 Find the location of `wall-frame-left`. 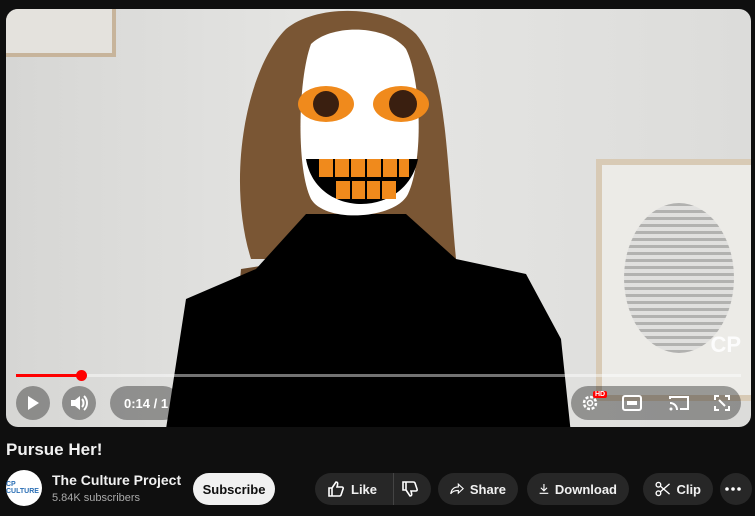

wall-frame-left is located at coordinates (61, 33).